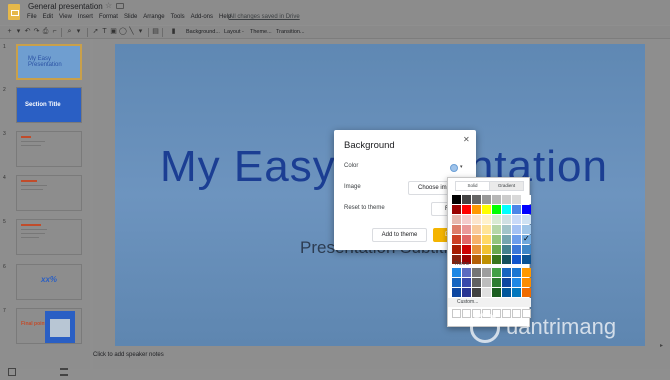  What do you see at coordinates (9, 32) in the screenshot?
I see `new-slide-icon: +` at bounding box center [9, 32].